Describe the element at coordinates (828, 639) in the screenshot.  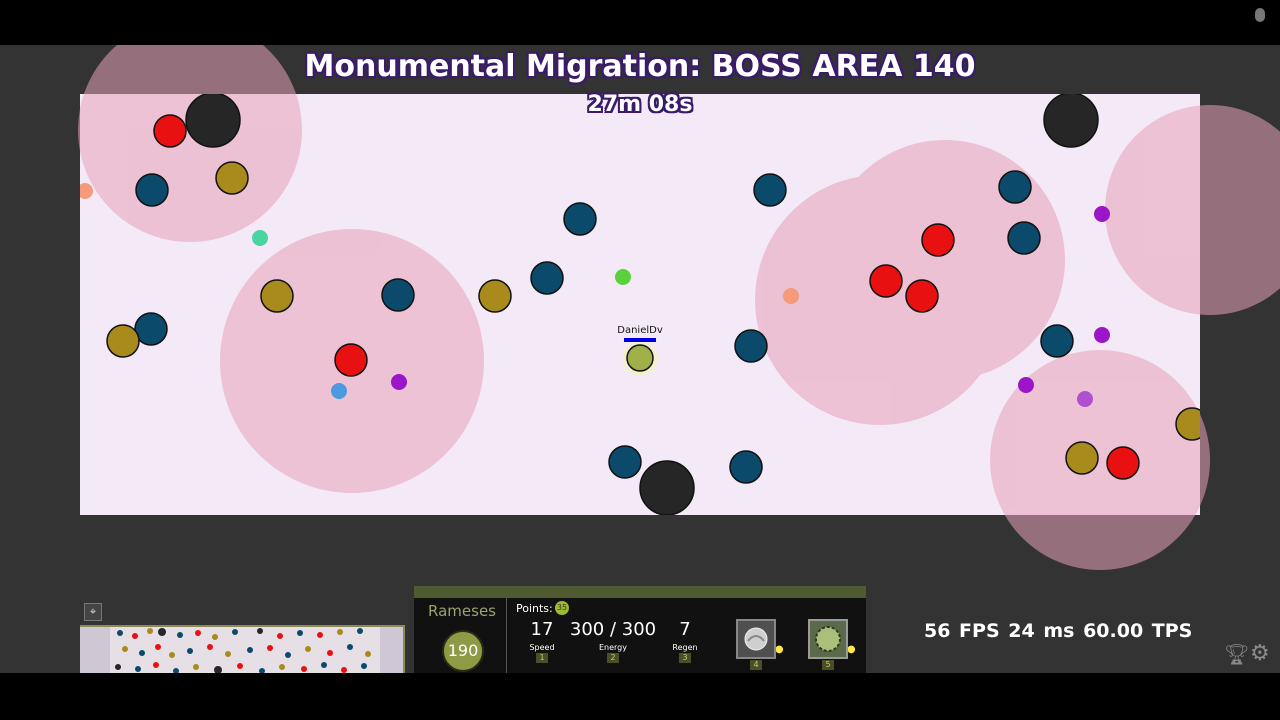
I see `ability-ring-icon` at that location.